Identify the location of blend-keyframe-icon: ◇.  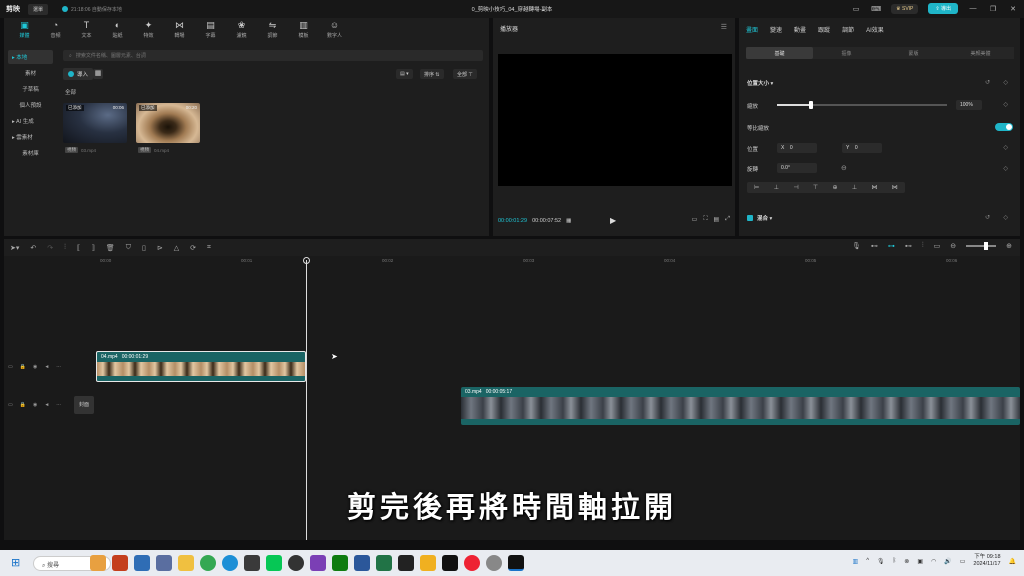
(1005, 217).